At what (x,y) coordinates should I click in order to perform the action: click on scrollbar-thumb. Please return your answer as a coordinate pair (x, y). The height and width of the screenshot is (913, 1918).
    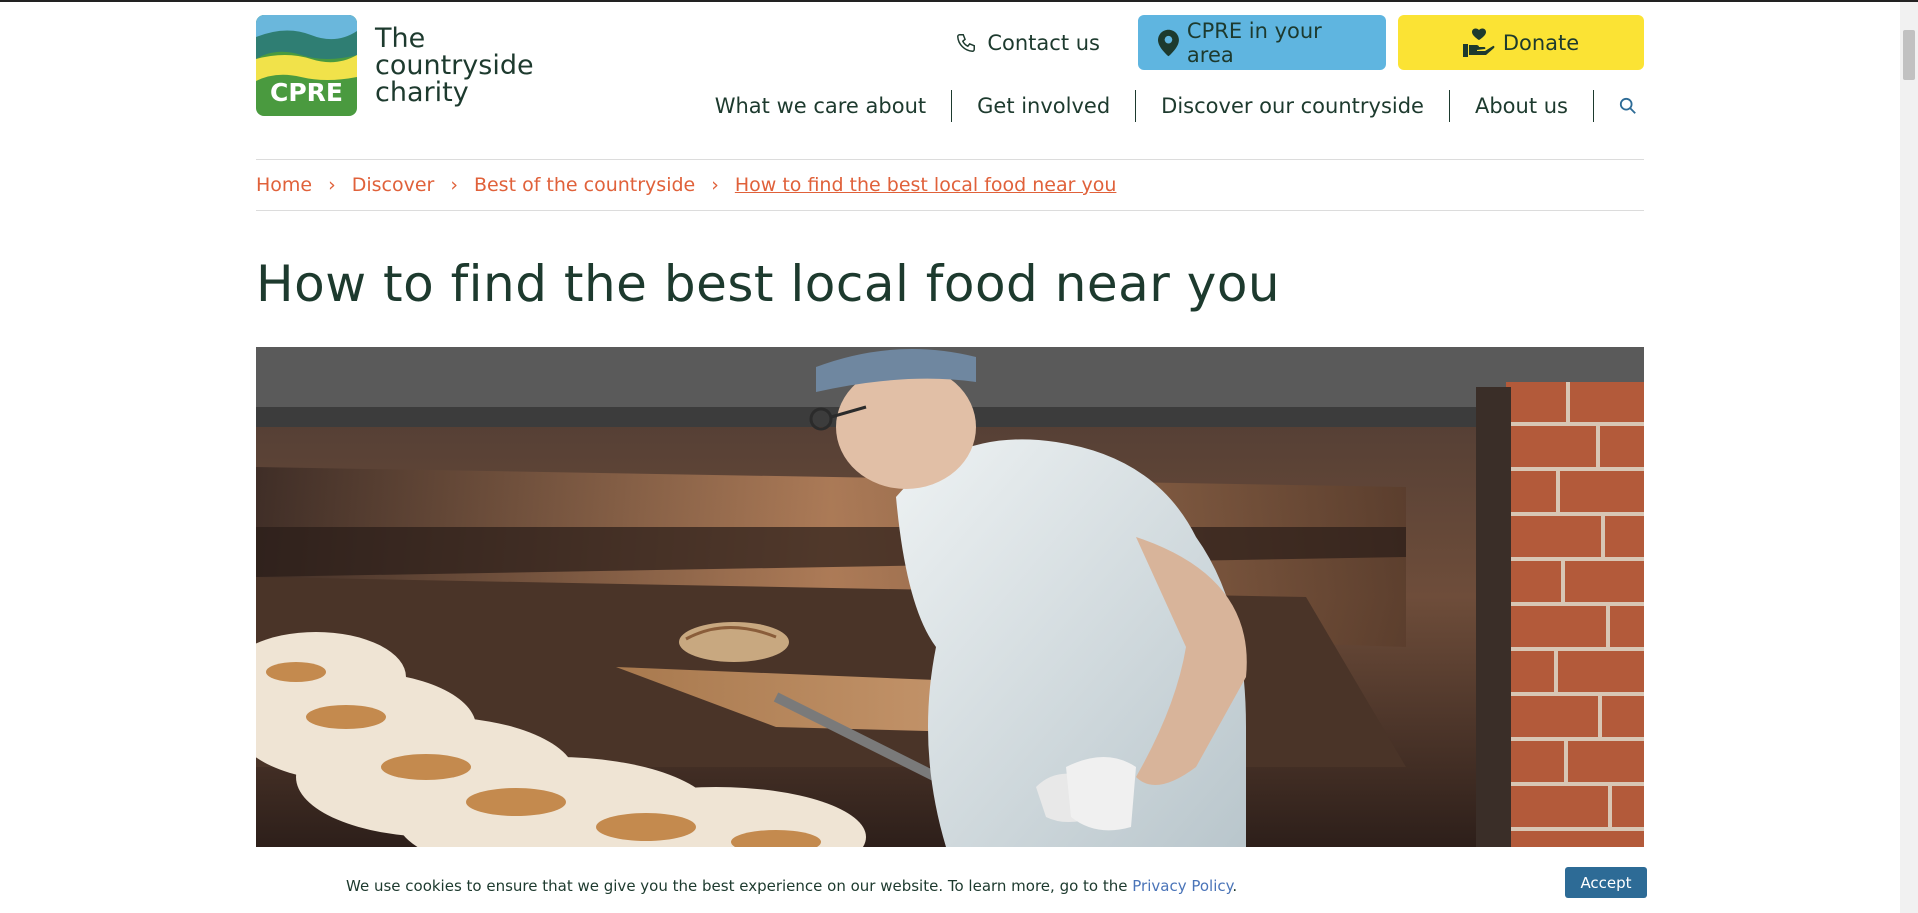
    Looking at the image, I should click on (1909, 55).